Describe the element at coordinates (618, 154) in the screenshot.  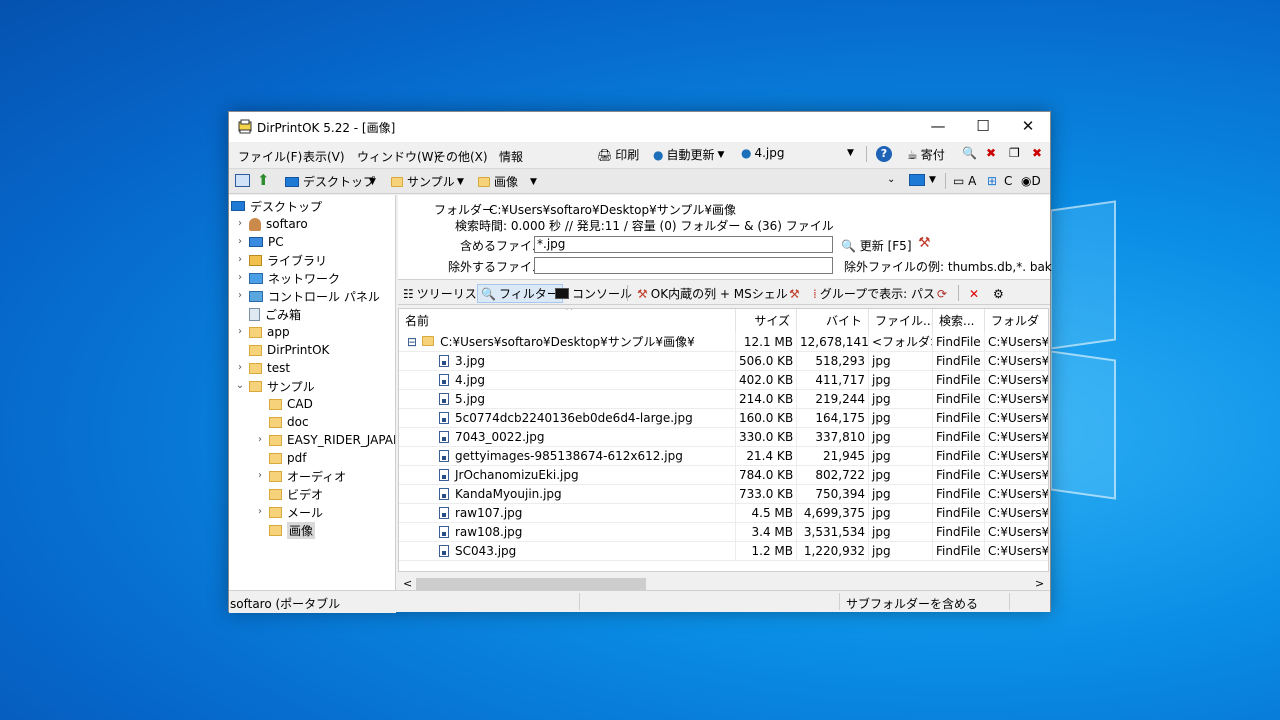
I see `print-button: 🖨 印刷` at that location.